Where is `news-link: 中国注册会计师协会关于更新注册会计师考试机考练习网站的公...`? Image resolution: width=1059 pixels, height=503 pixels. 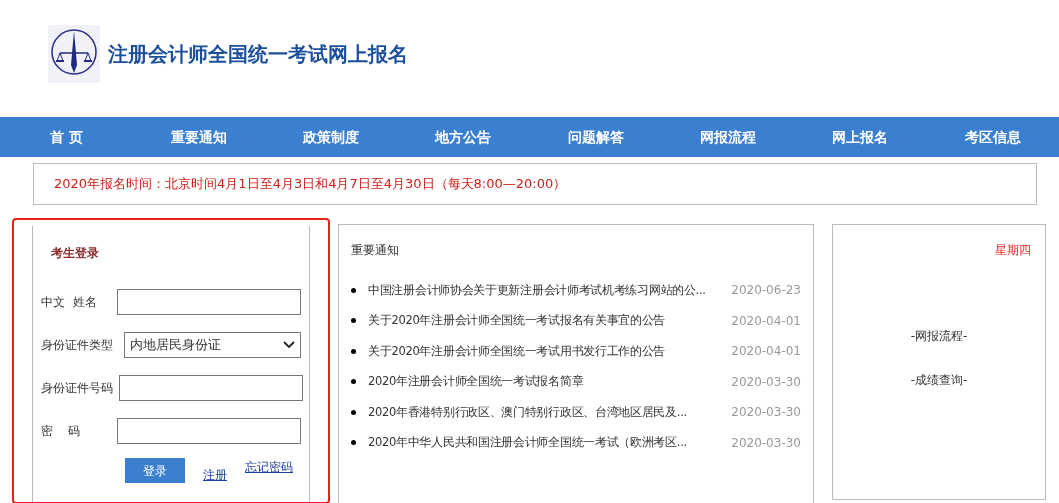 news-link: 中国注册会计师协会关于更新注册会计师考试机考练习网站的公... is located at coordinates (545, 290).